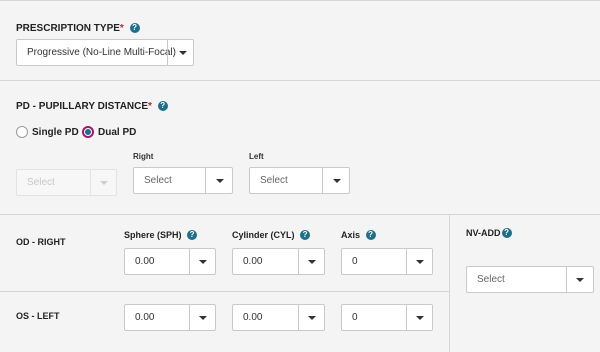 The width and height of the screenshot is (600, 352). Describe the element at coordinates (143, 156) in the screenshot. I see `right-pd-label: Right` at that location.